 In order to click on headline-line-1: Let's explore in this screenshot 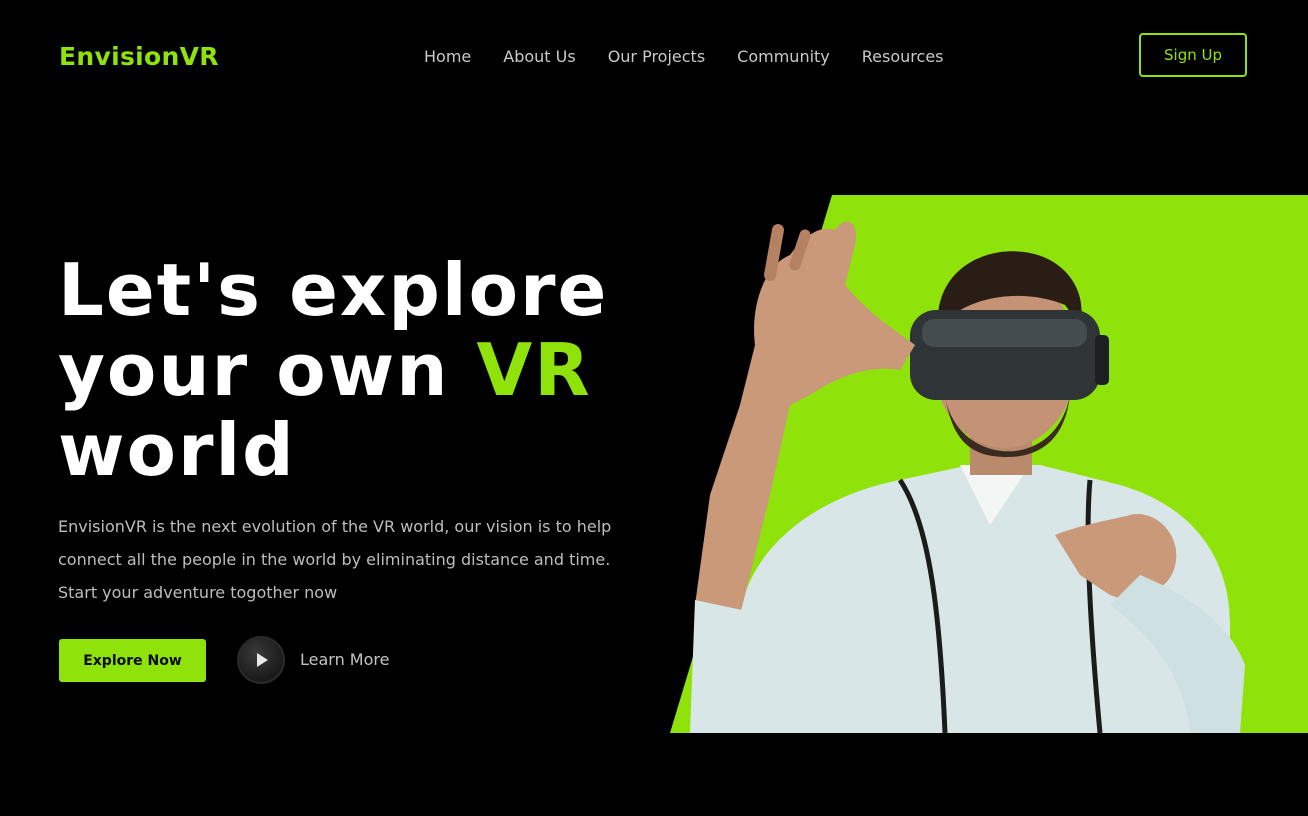, I will do `click(333, 290)`.